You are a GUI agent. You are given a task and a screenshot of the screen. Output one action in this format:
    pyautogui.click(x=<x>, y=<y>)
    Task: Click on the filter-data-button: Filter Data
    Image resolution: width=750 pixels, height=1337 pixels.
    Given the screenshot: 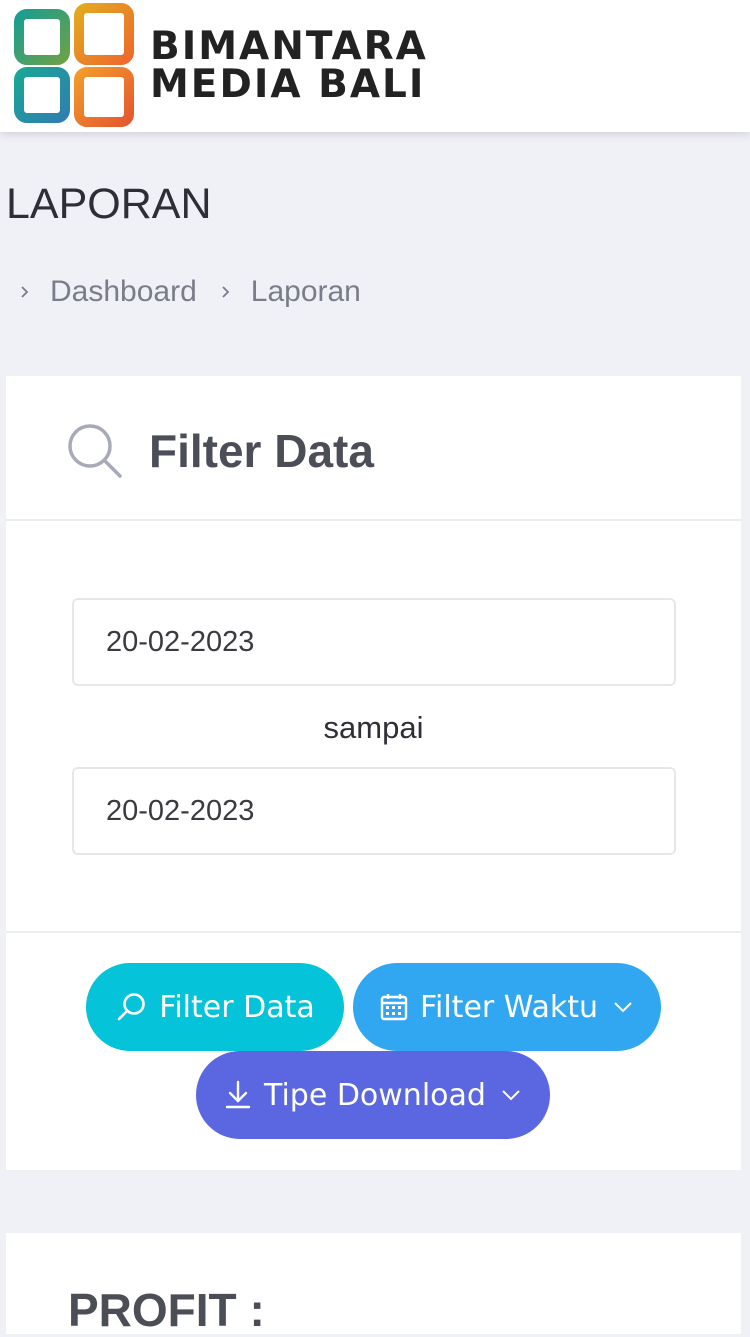 What is the action you would take?
    pyautogui.click(x=215, y=1007)
    